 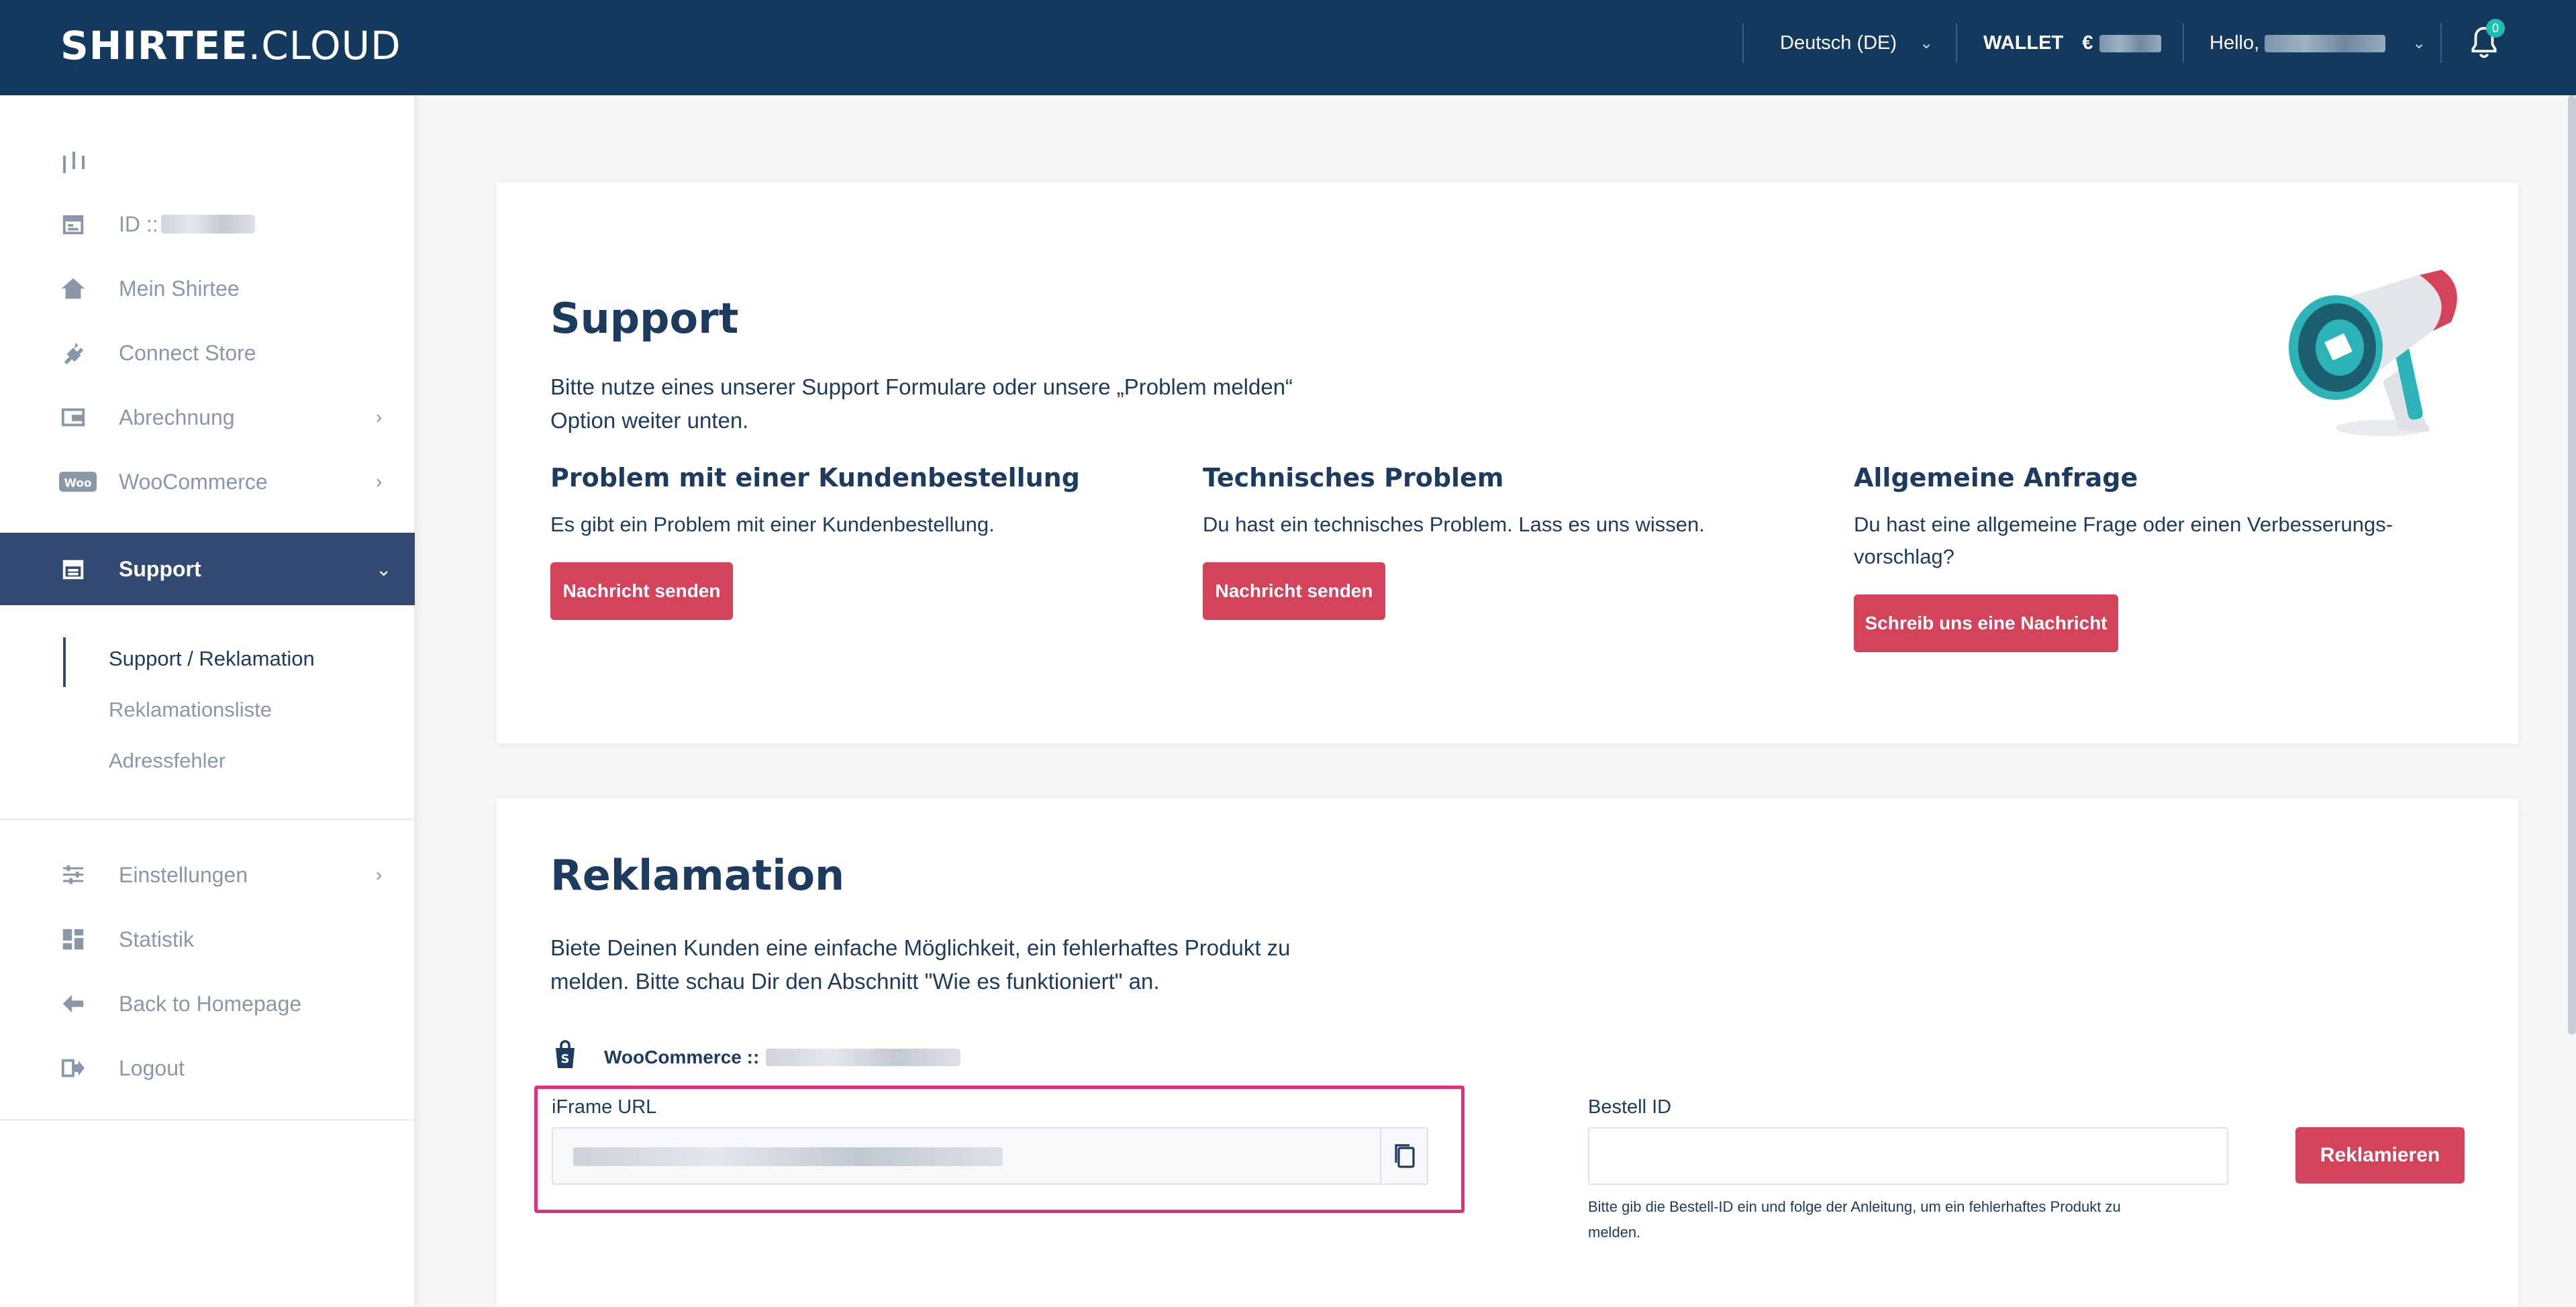 What do you see at coordinates (1838, 43) in the screenshot?
I see `language-label: Deutsch (DE)` at bounding box center [1838, 43].